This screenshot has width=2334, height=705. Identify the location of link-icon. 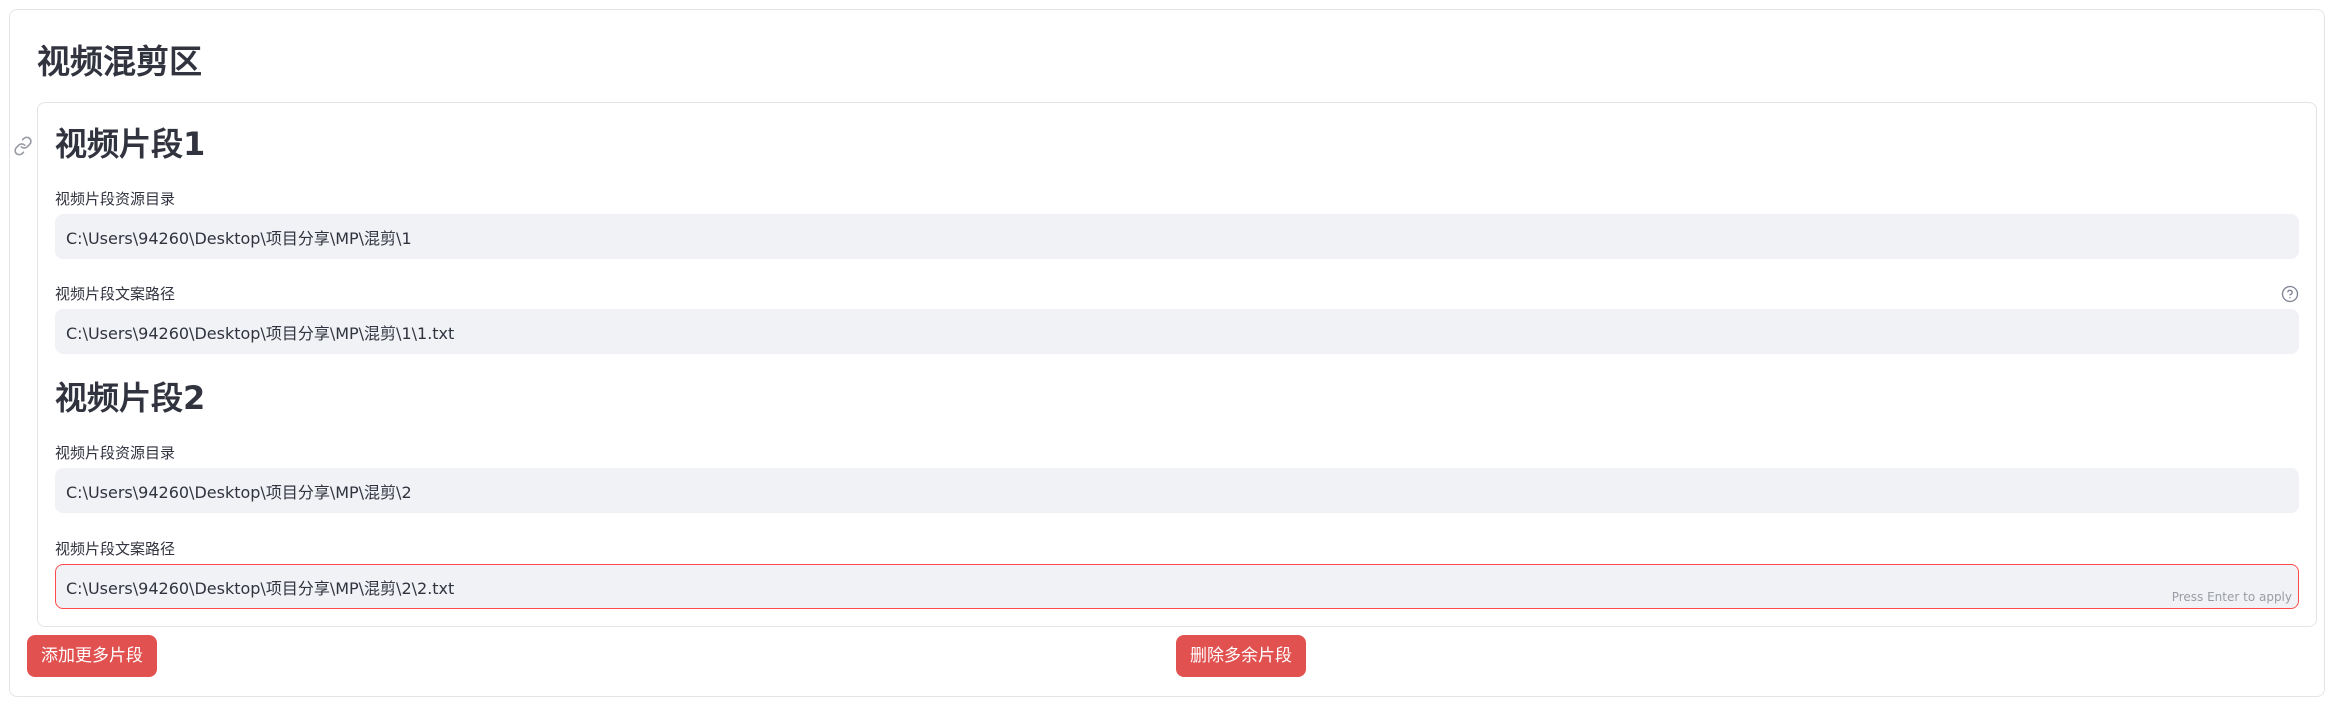
(23, 146).